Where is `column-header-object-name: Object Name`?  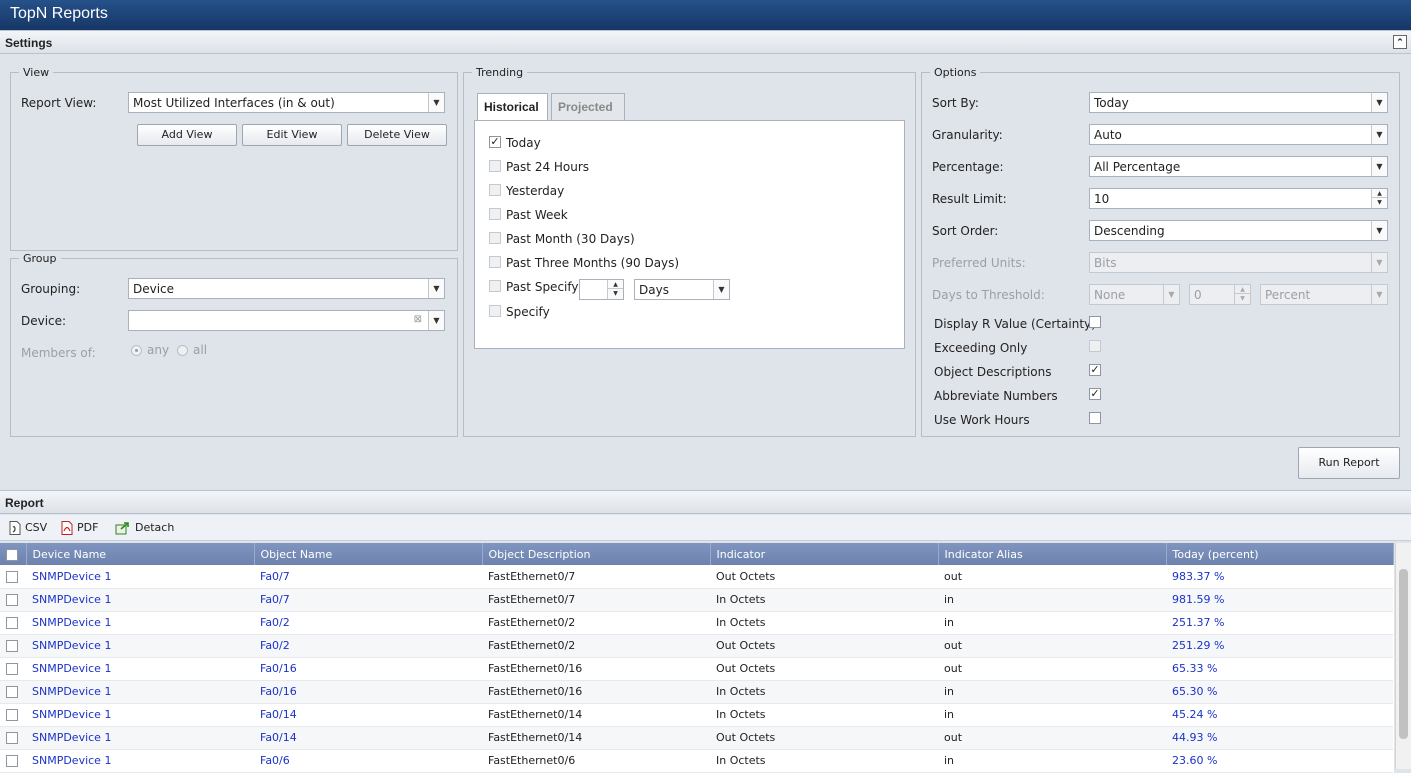 column-header-object-name: Object Name is located at coordinates (368, 554).